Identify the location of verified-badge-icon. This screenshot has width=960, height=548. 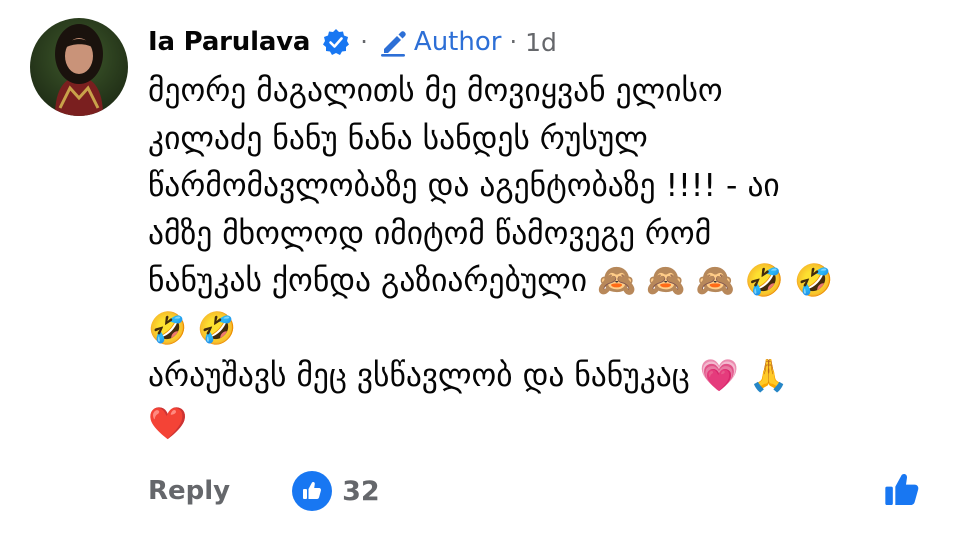
(336, 42).